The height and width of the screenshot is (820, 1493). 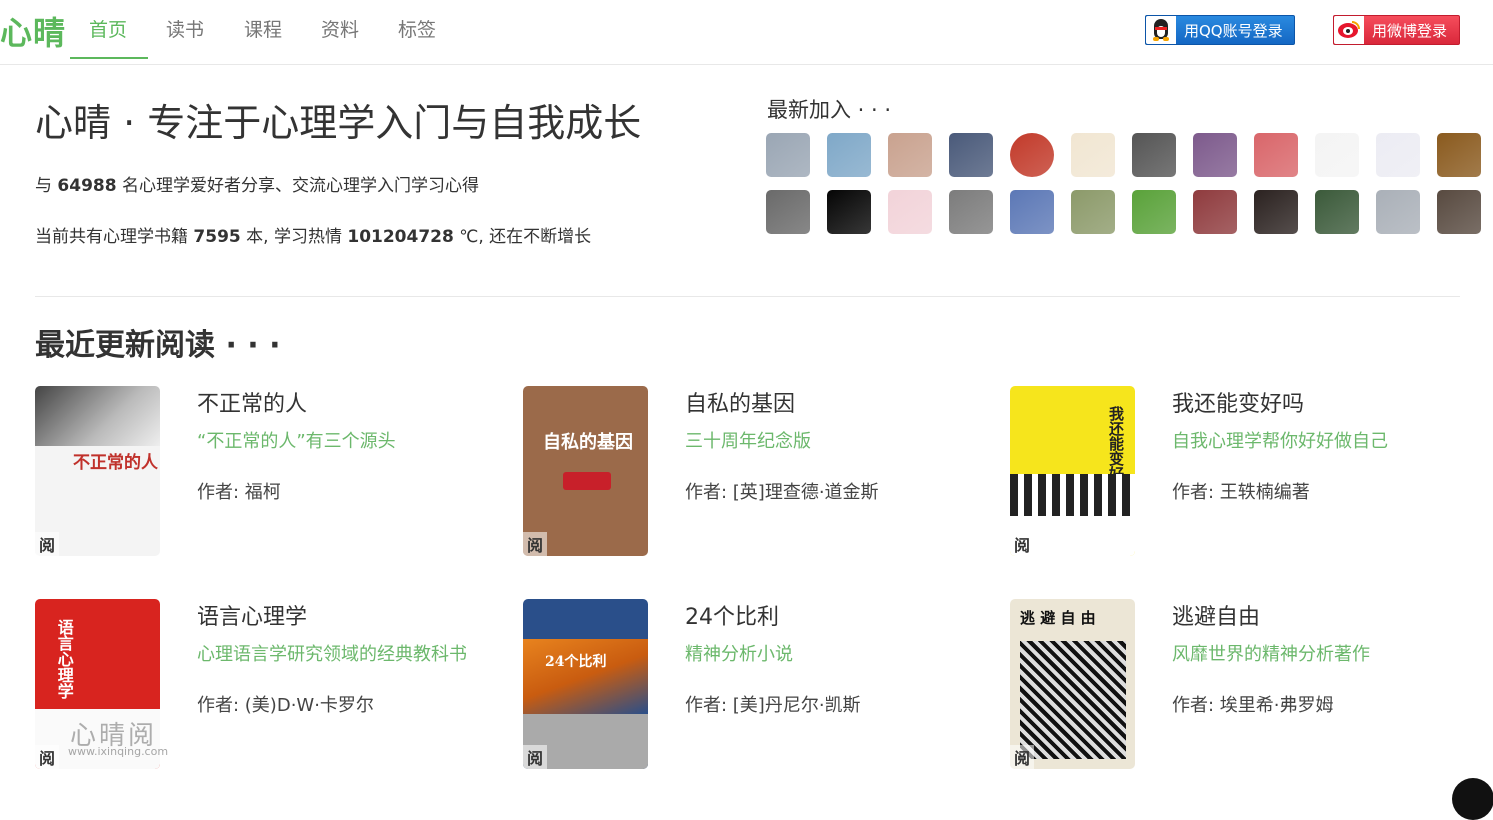 I want to click on heat-count: 101204728, so click(x=400, y=237).